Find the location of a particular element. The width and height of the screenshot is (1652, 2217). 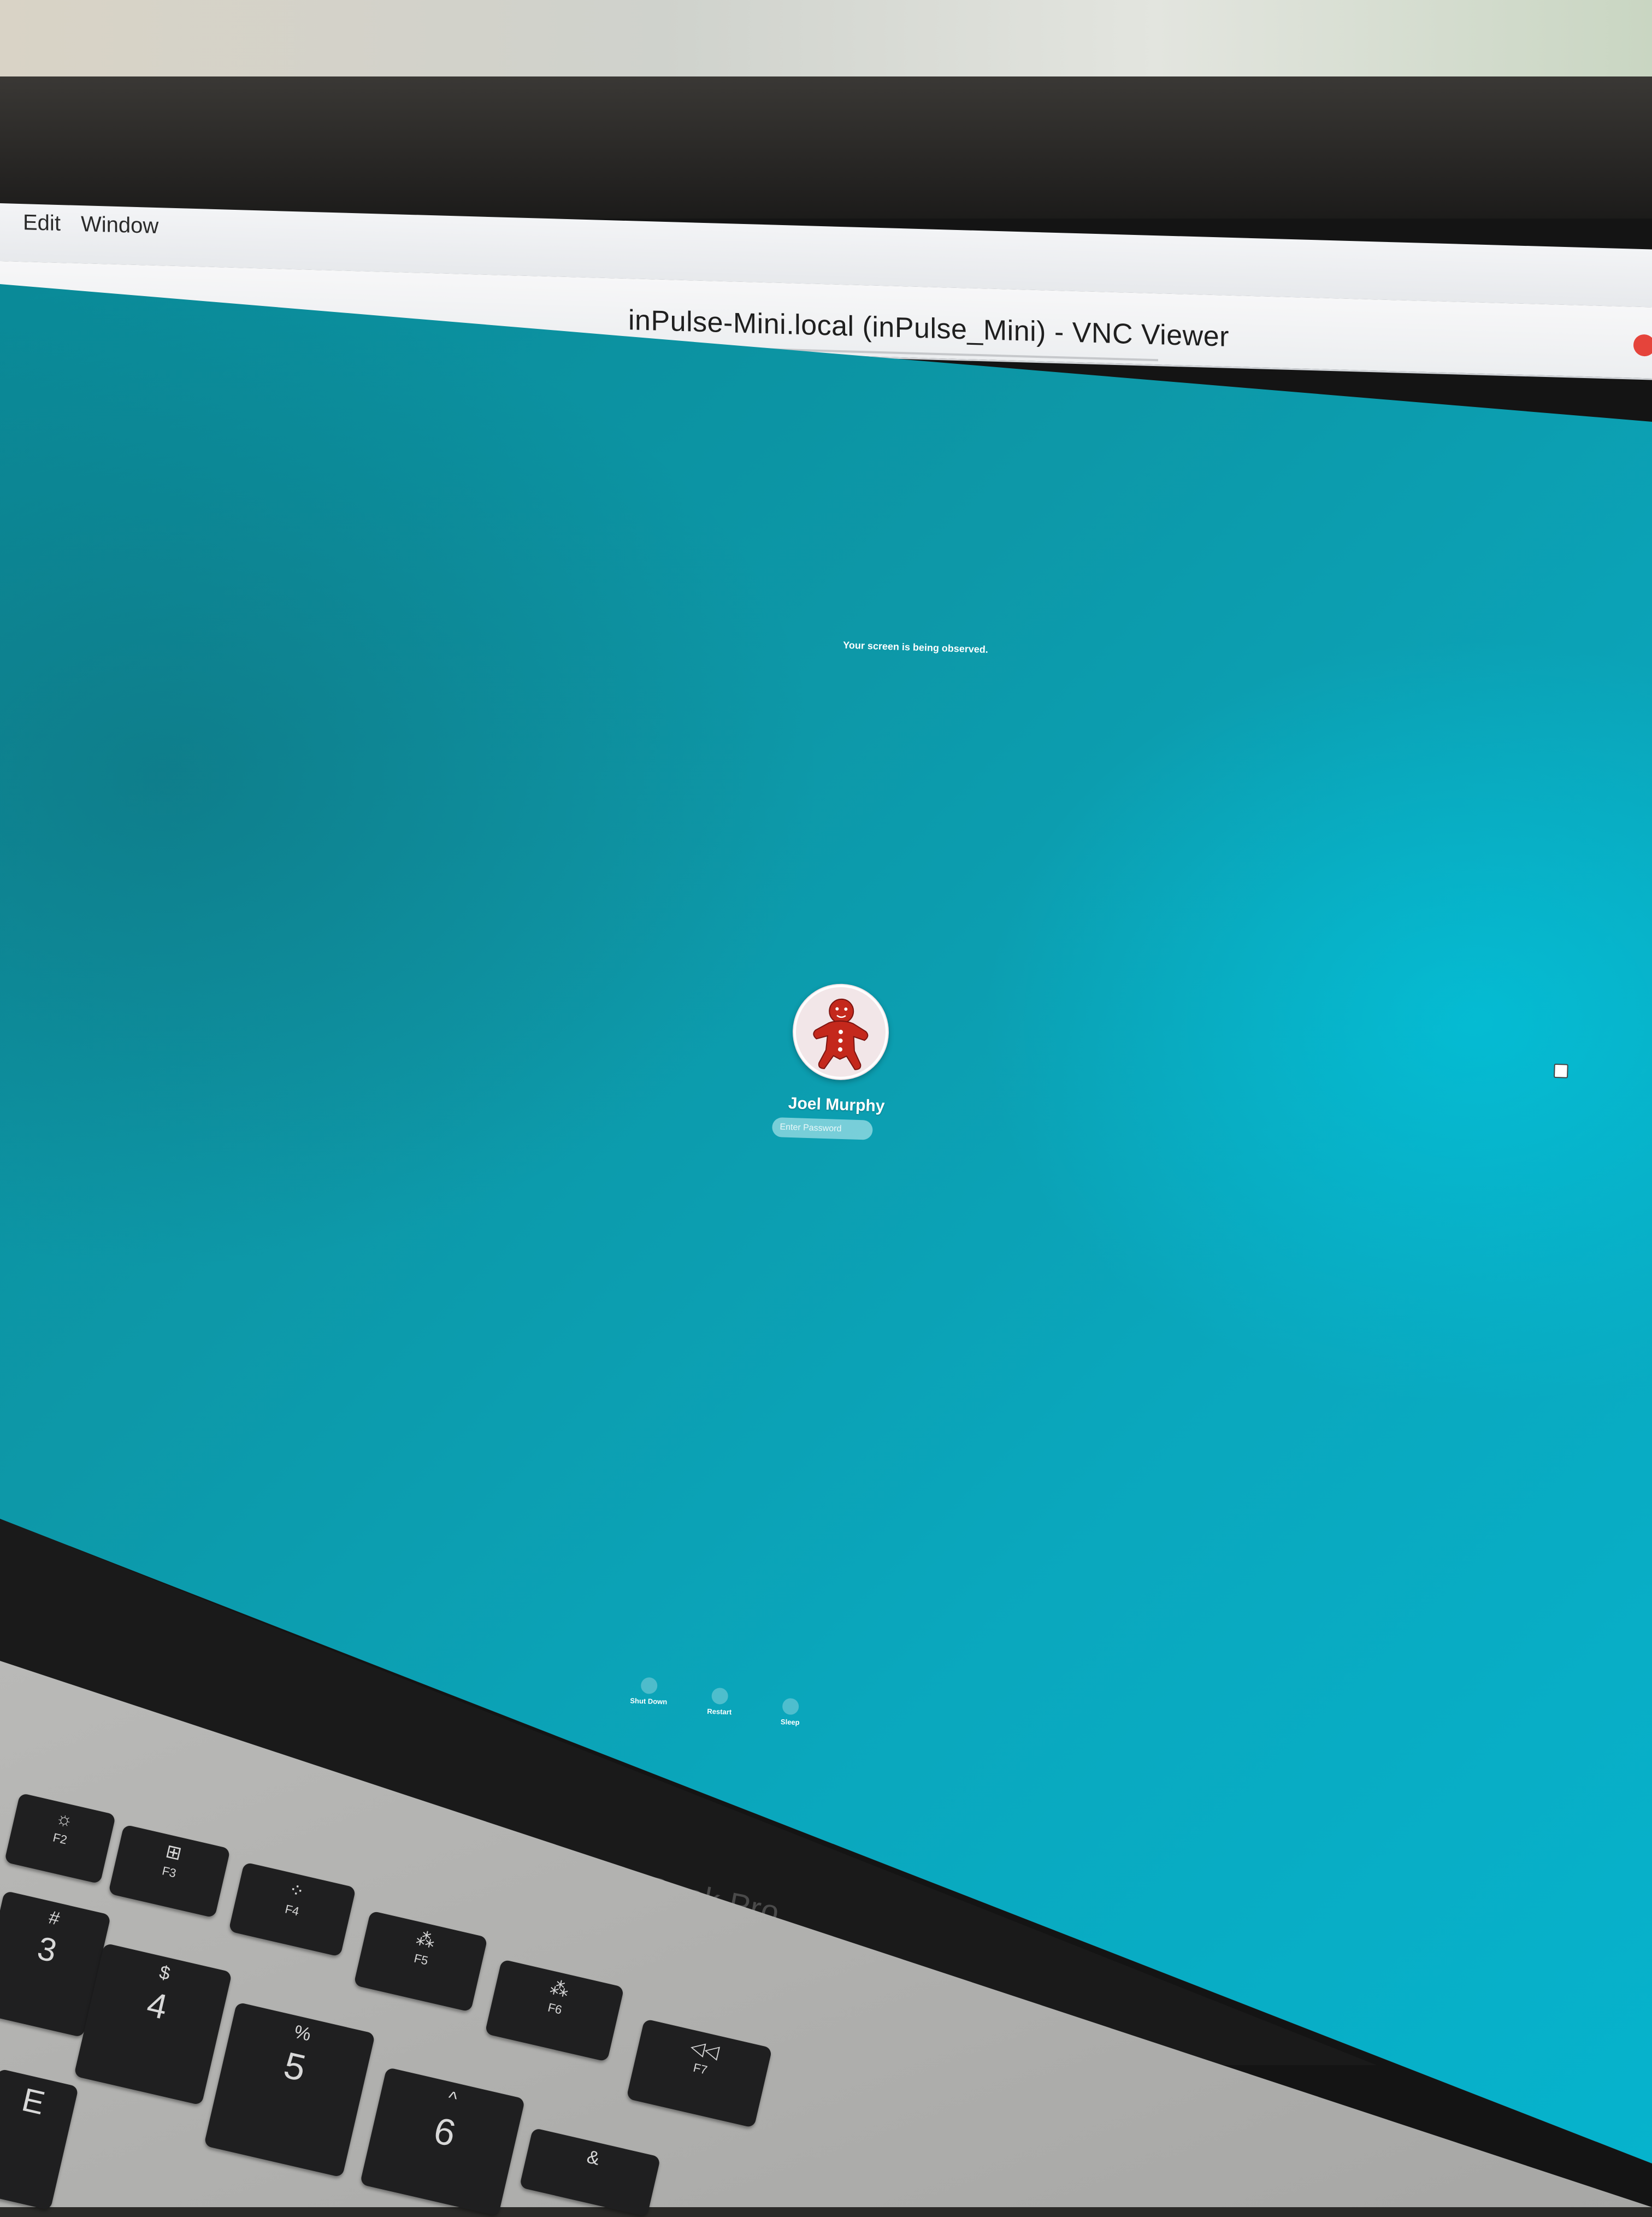

key-e: E is located at coordinates (39, 2139).